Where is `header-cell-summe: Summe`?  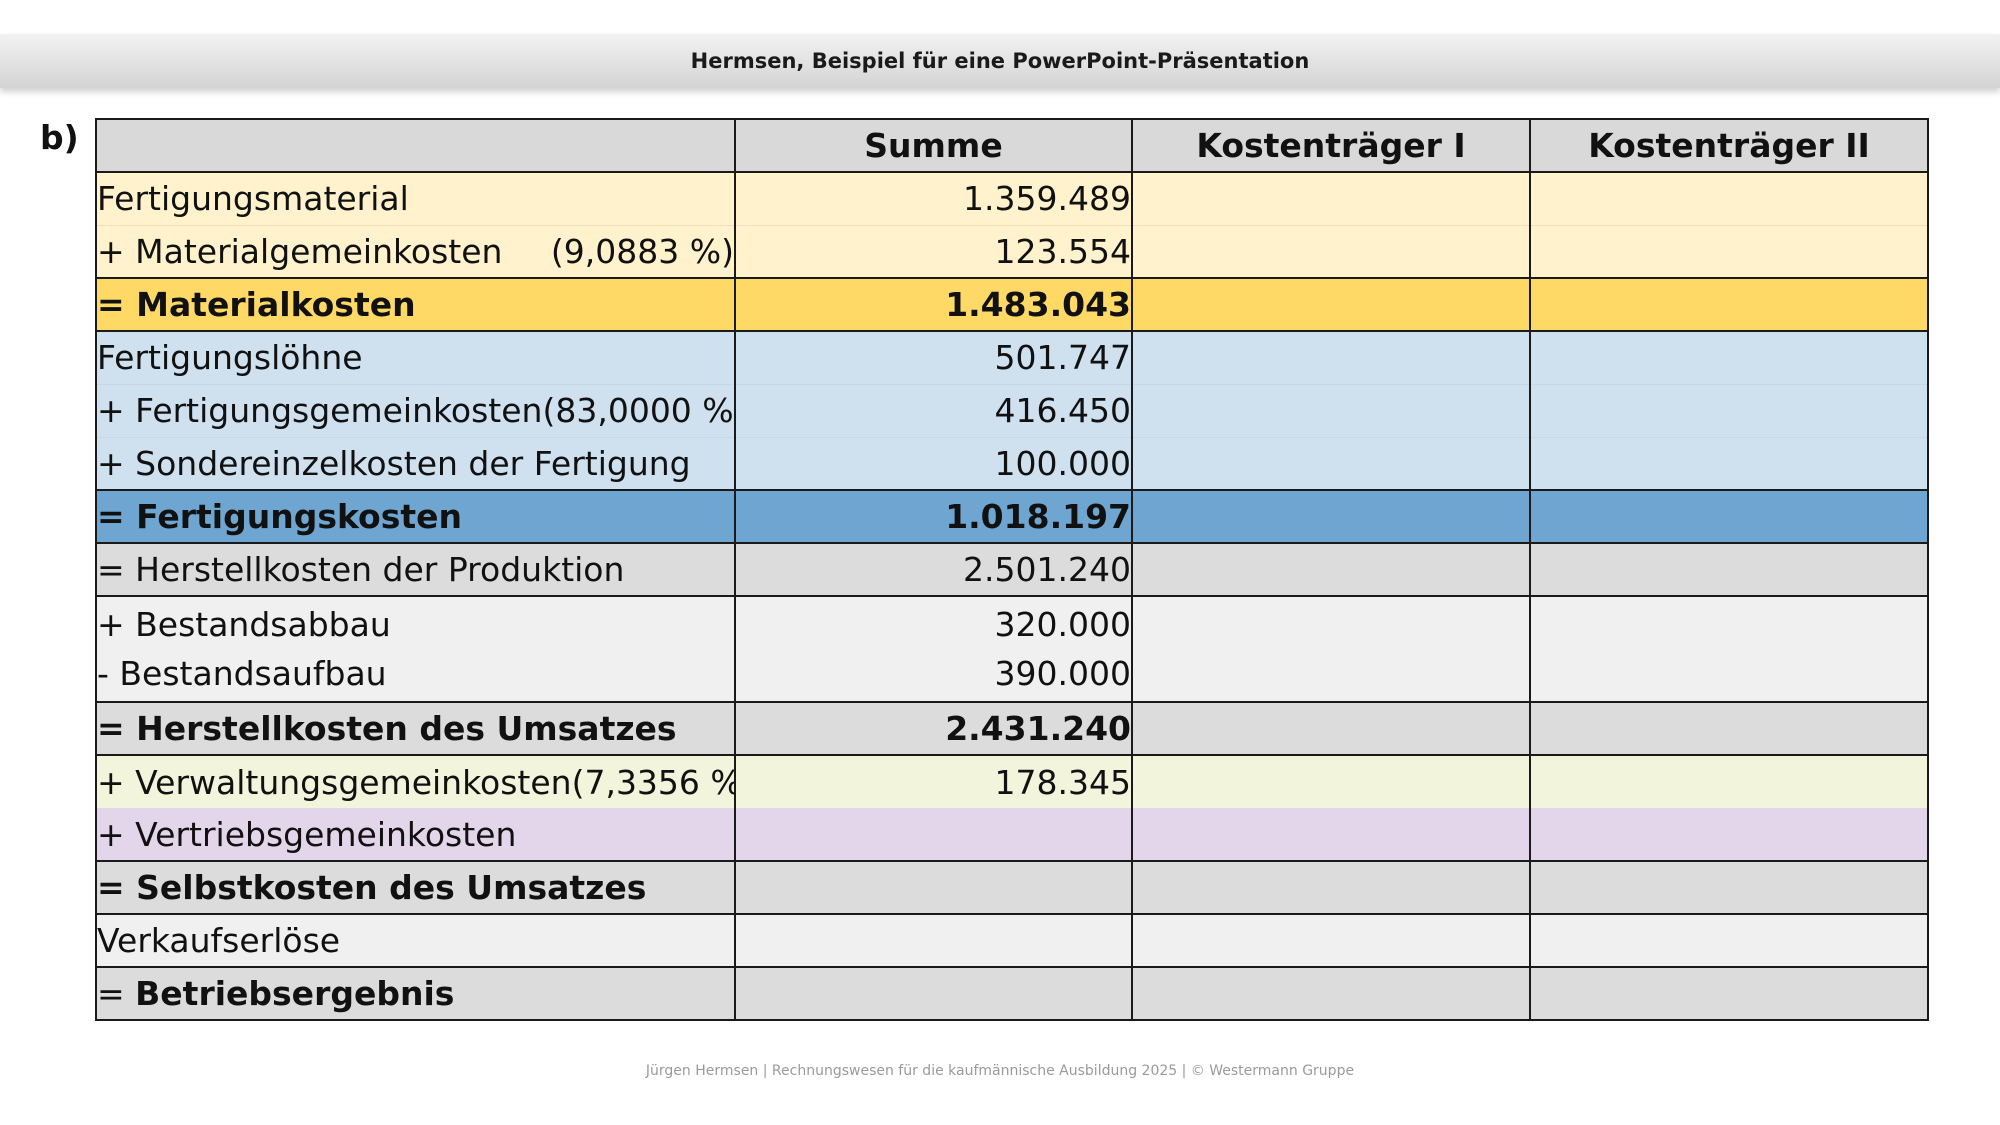 header-cell-summe: Summe is located at coordinates (933, 145).